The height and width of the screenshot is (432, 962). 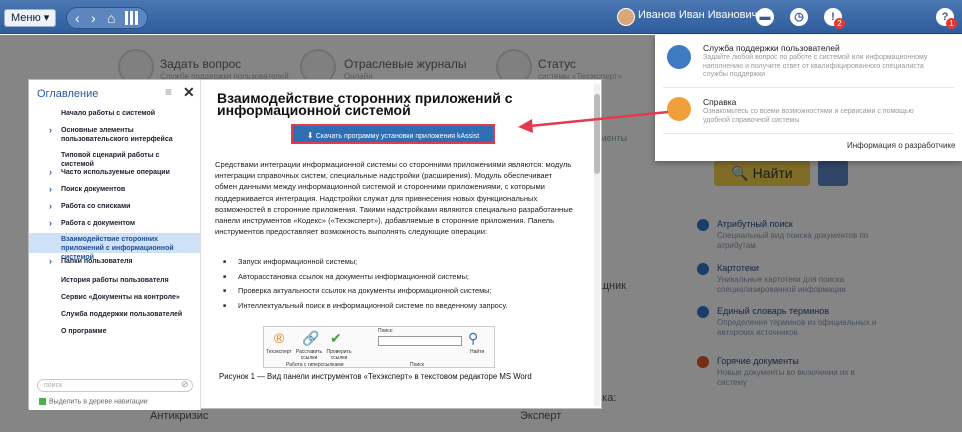 I want to click on figure-group-label: Работа с гиперссылками, so click(x=315, y=365).